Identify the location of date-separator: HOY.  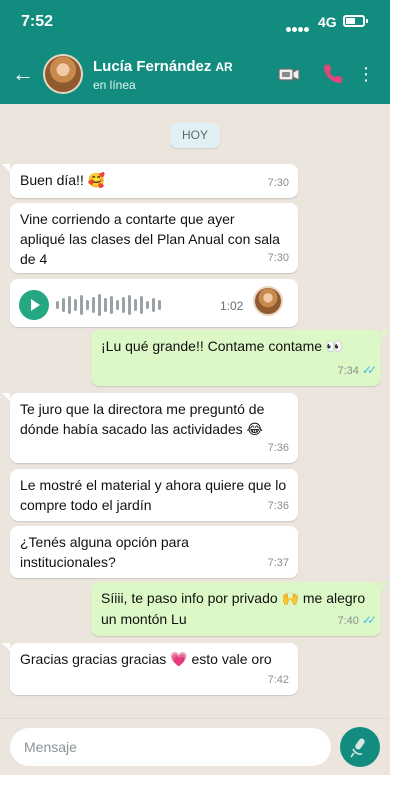
(195, 135).